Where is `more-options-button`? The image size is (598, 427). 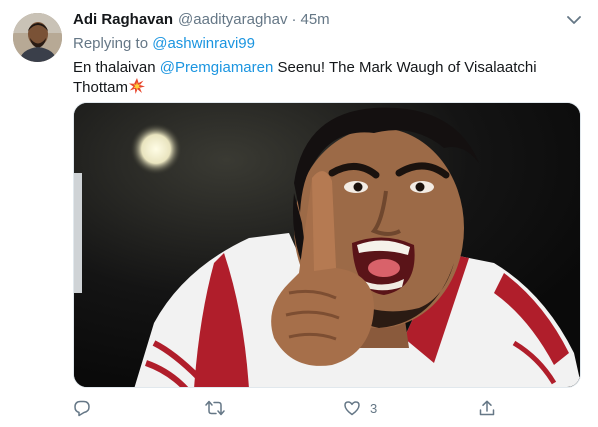
more-options-button is located at coordinates (574, 21).